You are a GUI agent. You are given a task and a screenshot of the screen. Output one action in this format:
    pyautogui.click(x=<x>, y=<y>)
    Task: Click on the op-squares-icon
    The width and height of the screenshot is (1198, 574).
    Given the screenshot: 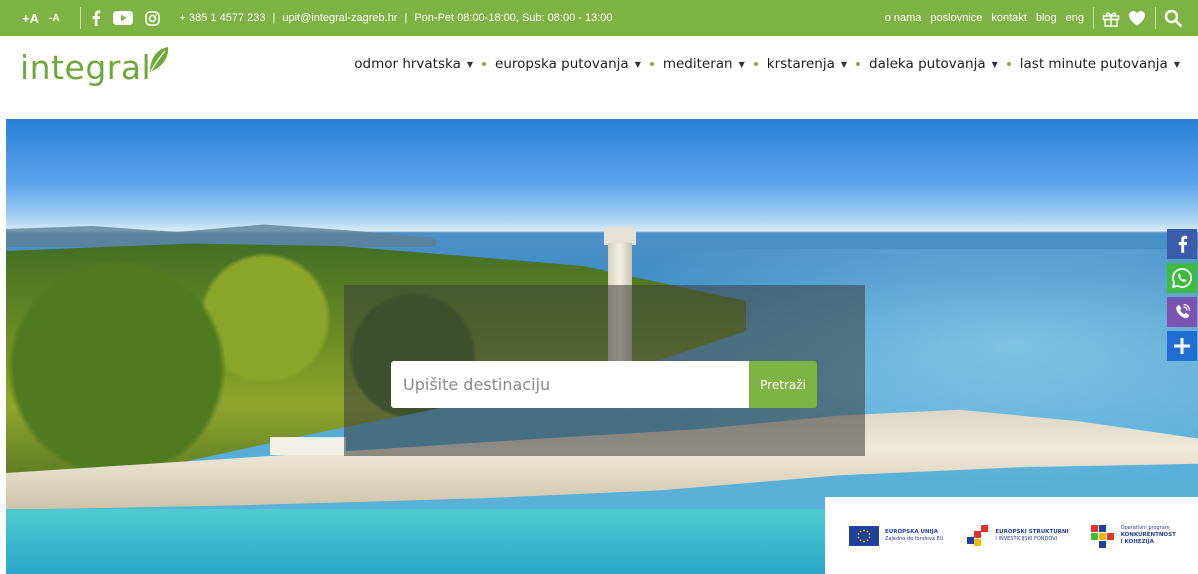 What is the action you would take?
    pyautogui.click(x=1102, y=536)
    